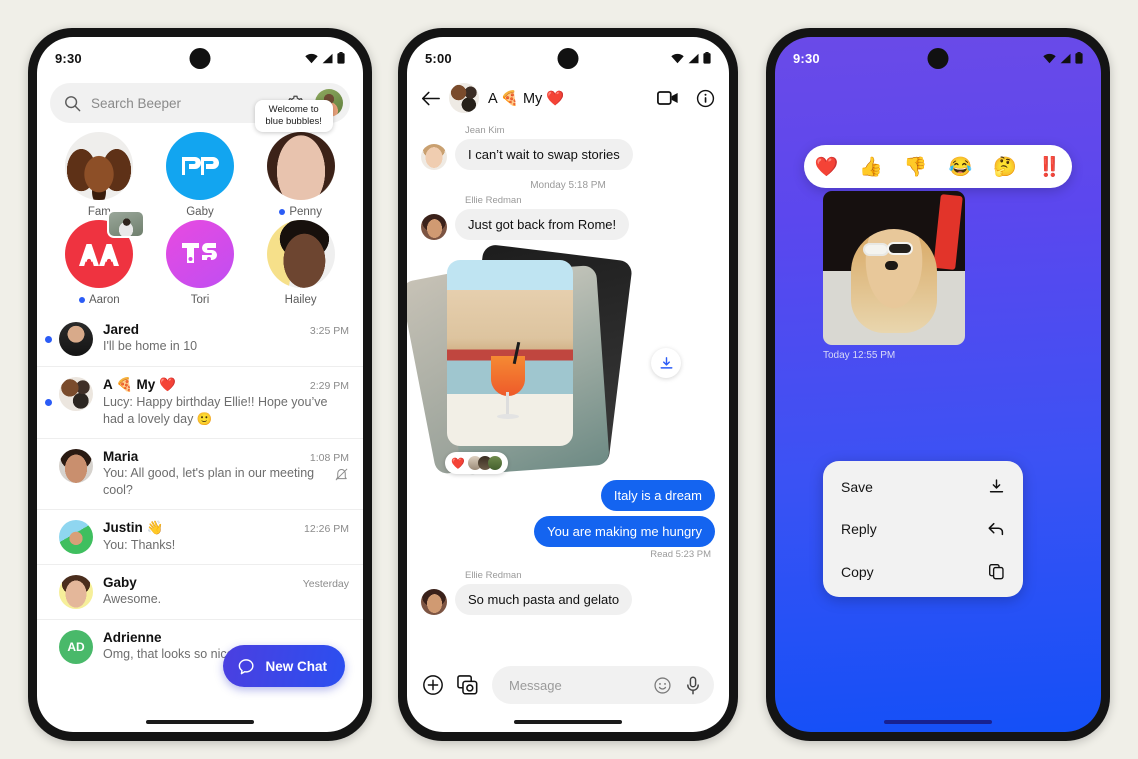 The height and width of the screenshot is (759, 1138). I want to click on day-timestamp: Monday 5:18 PM, so click(568, 185).